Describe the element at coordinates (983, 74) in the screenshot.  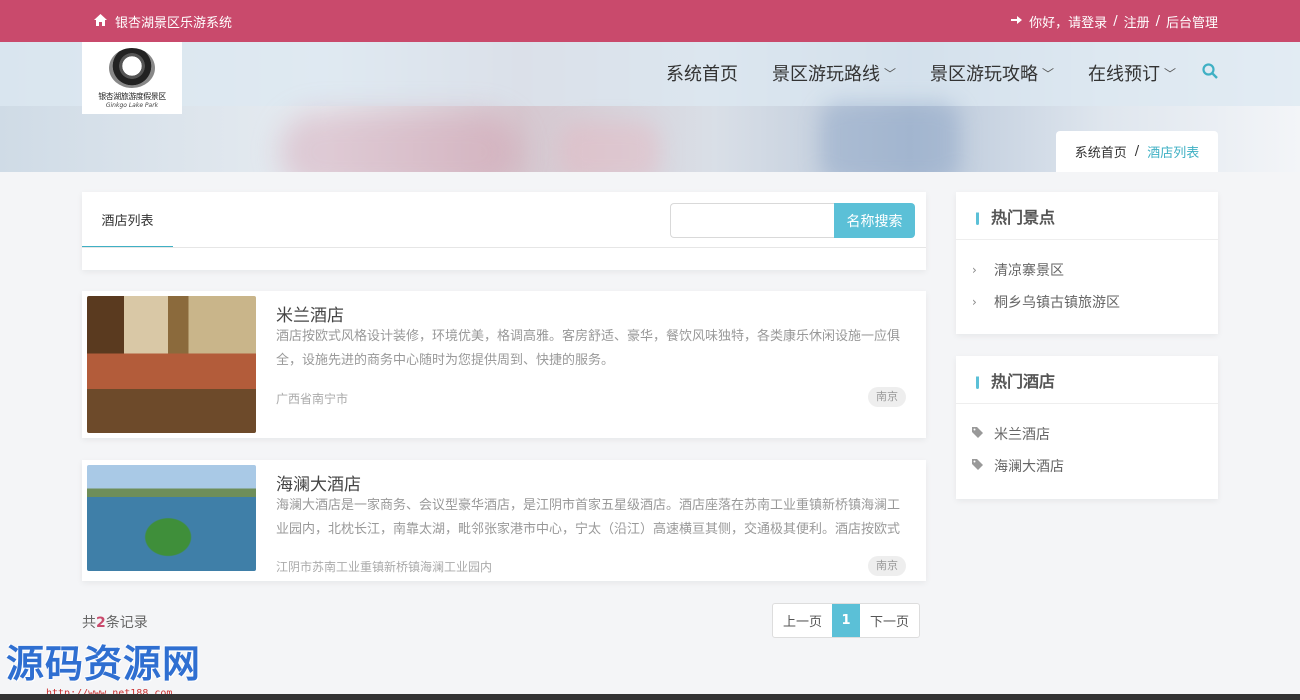
I see `nav-guides-label: 景区游玩攻略` at that location.